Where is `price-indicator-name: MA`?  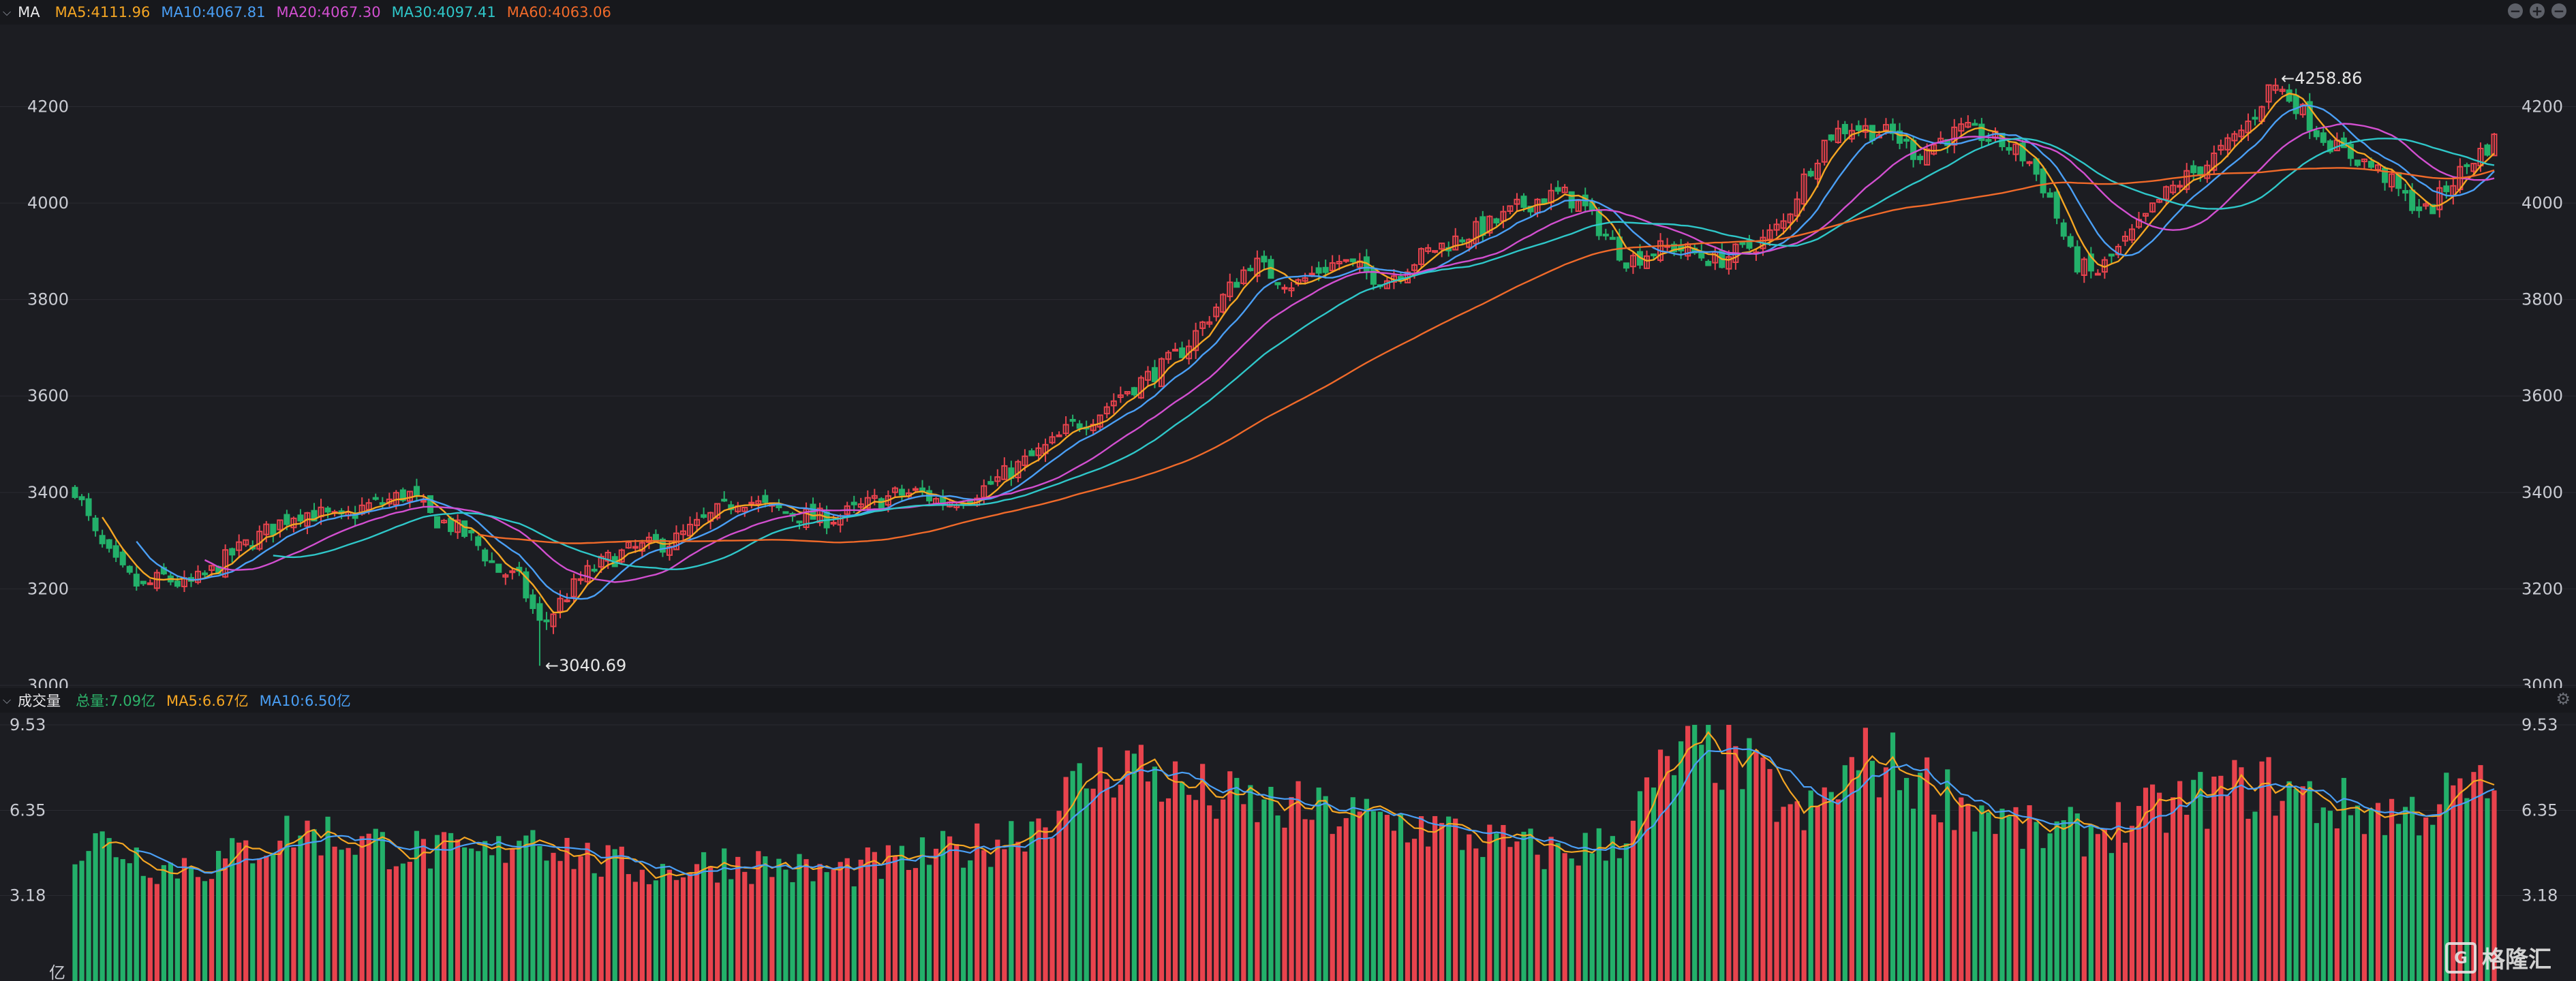 price-indicator-name: MA is located at coordinates (29, 12).